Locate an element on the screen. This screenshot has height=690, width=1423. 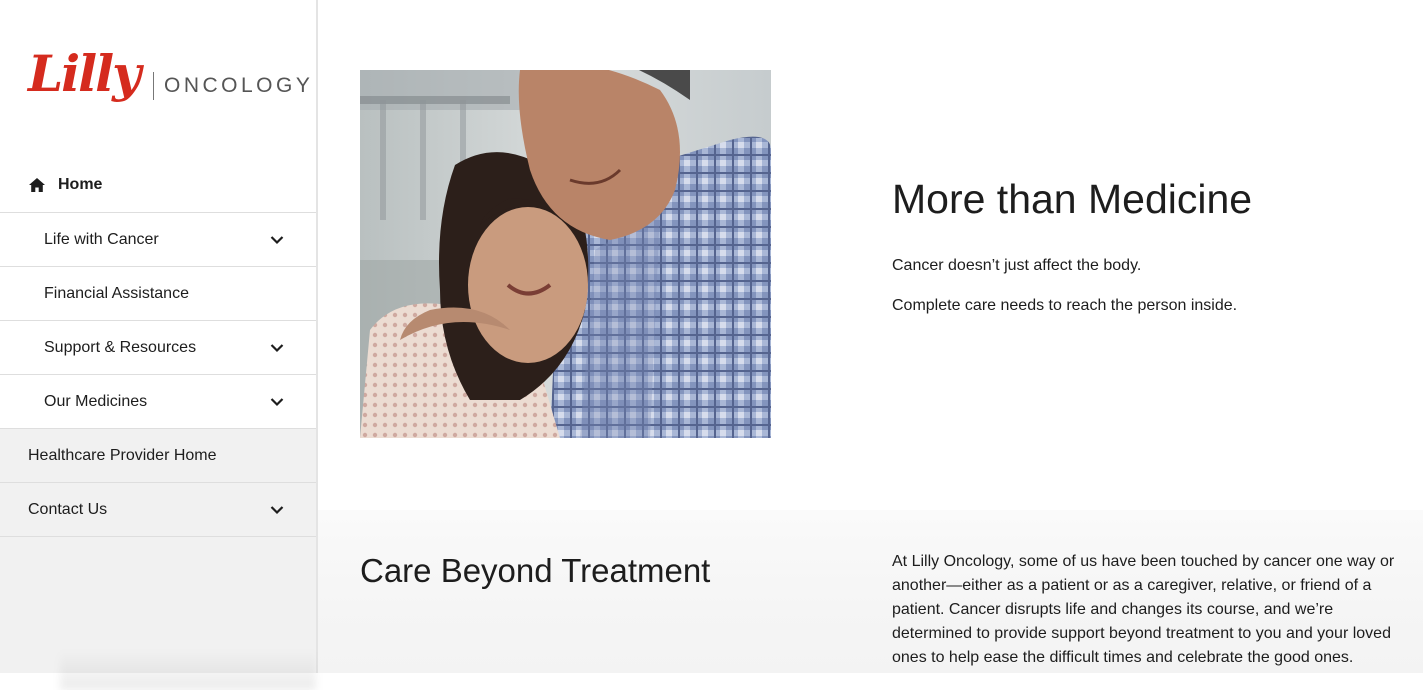
logo-separator is located at coordinates (153, 86).